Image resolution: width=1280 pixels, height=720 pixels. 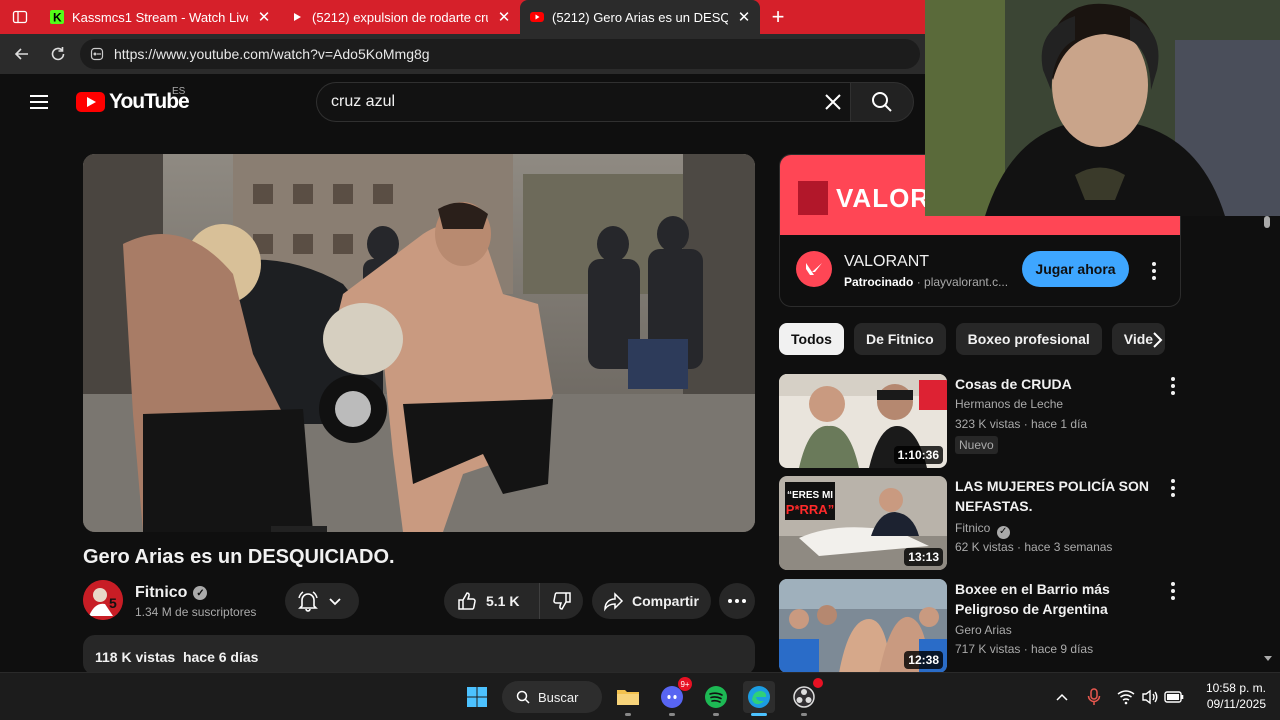 What do you see at coordinates (674, 696) in the screenshot?
I see `discord-button: 9+` at bounding box center [674, 696].